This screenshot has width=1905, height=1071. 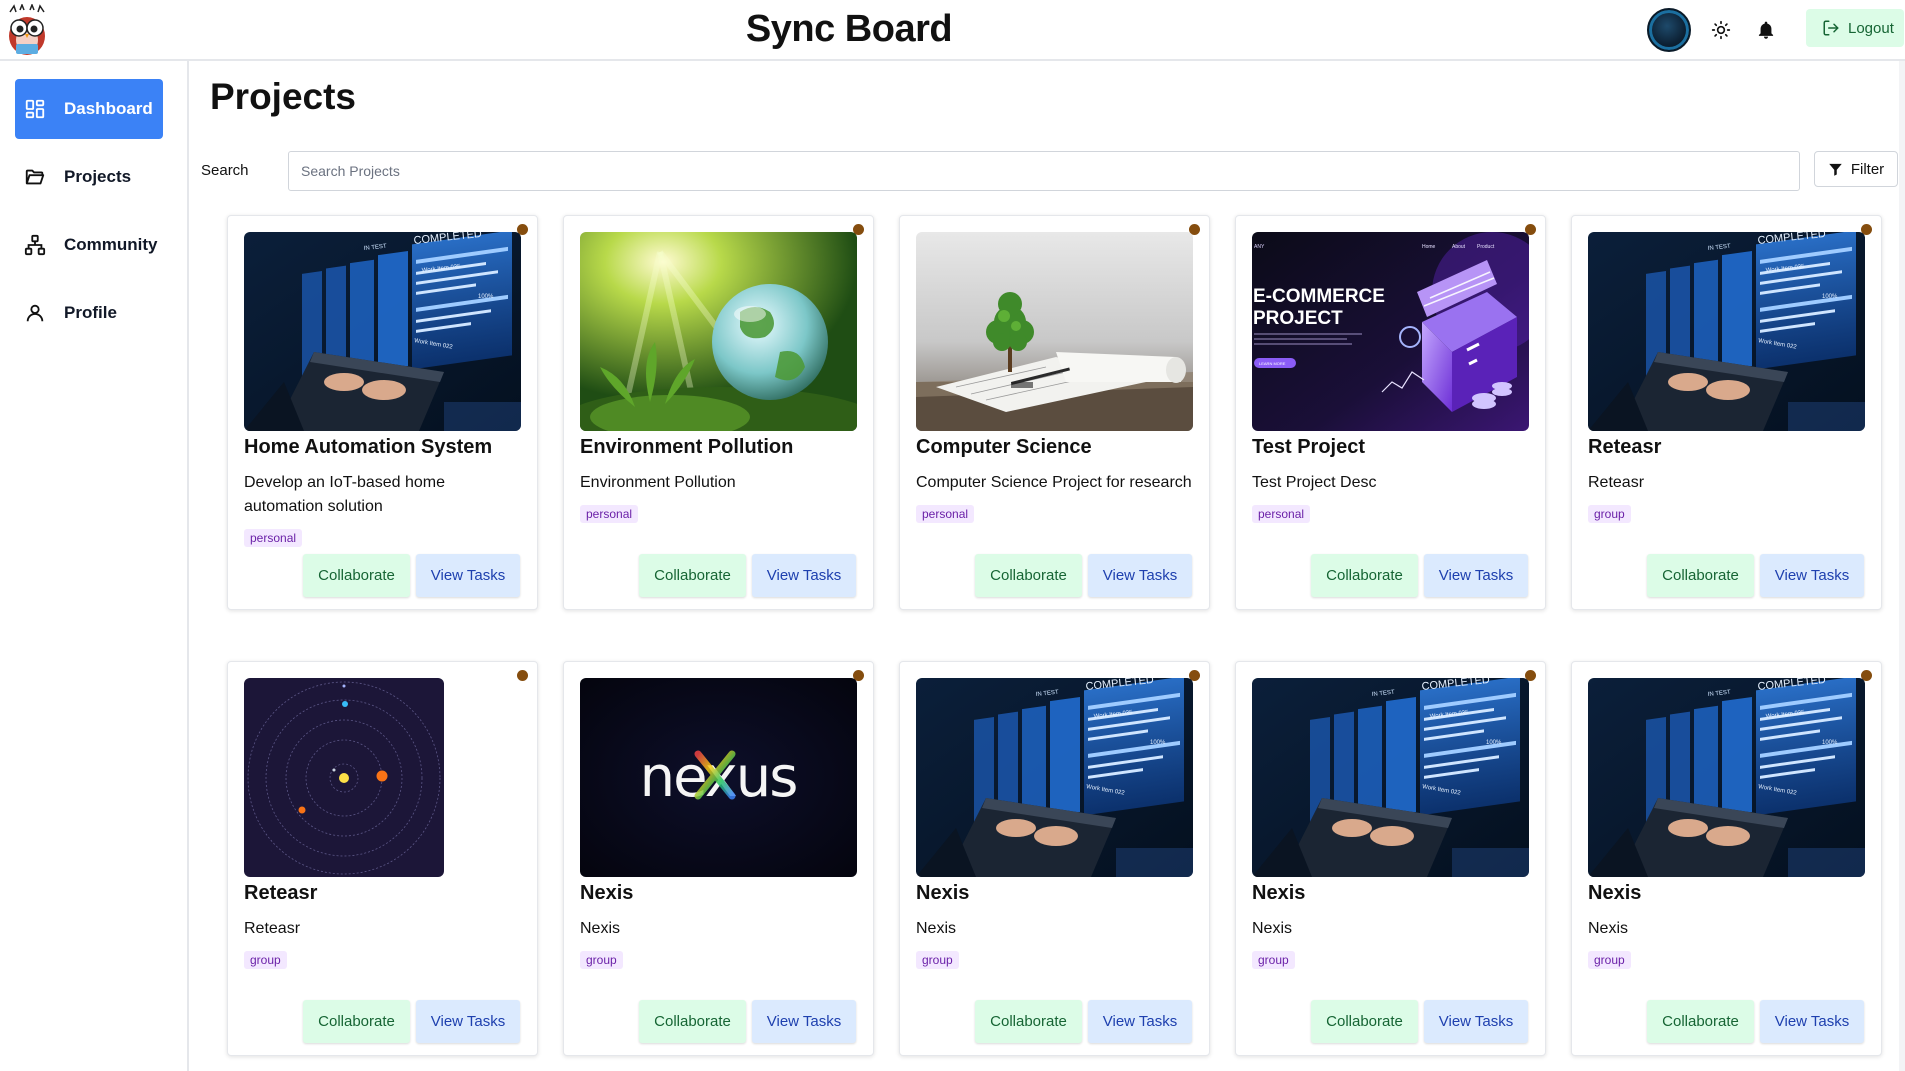 What do you see at coordinates (111, 244) in the screenshot?
I see `sidebar-item-label: Community` at bounding box center [111, 244].